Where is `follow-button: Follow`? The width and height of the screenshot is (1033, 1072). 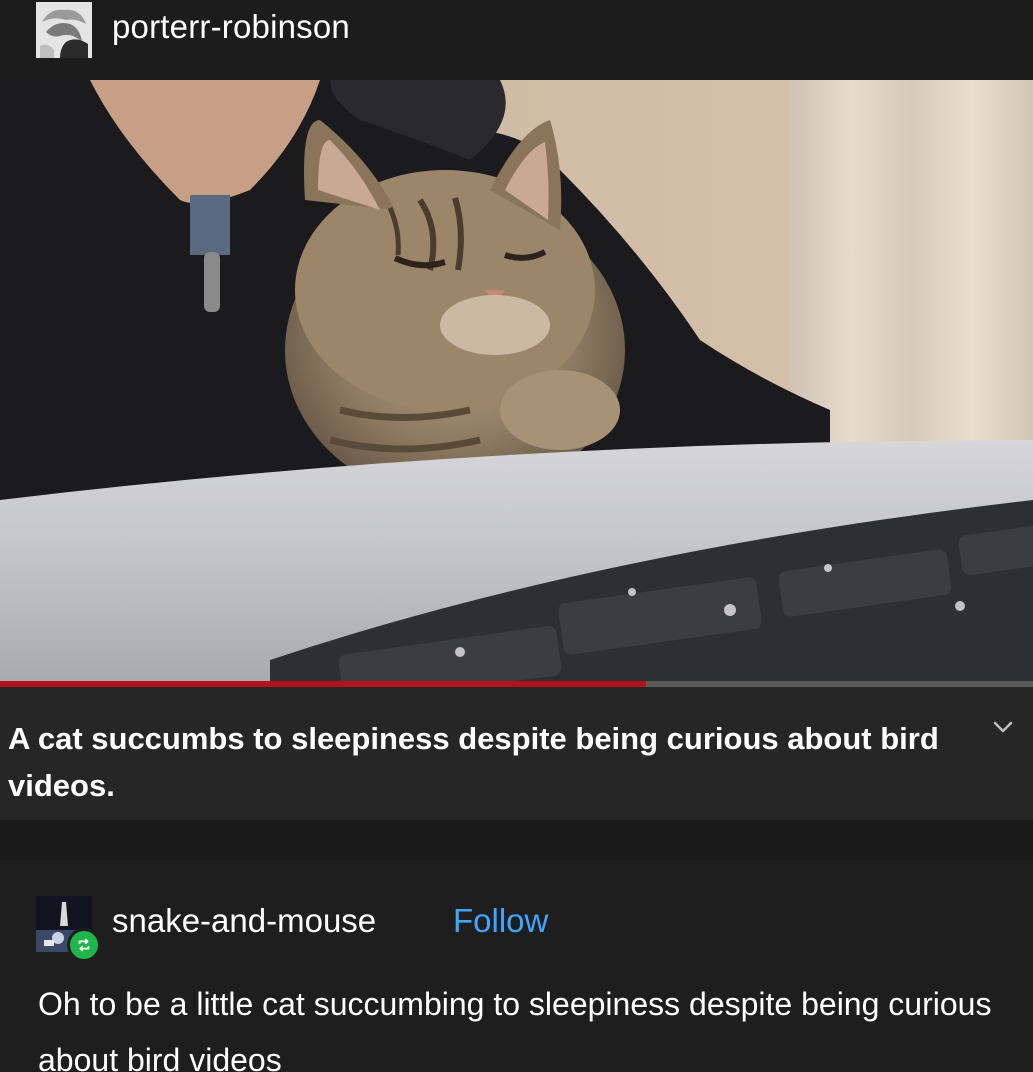 follow-button: Follow is located at coordinates (500, 921).